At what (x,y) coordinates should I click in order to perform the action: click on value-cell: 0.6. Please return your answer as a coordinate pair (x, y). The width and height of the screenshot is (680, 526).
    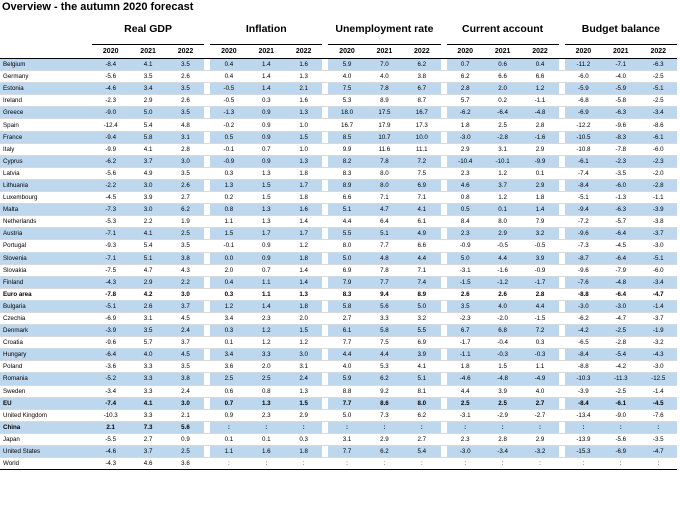
    Looking at the image, I should click on (502, 65).